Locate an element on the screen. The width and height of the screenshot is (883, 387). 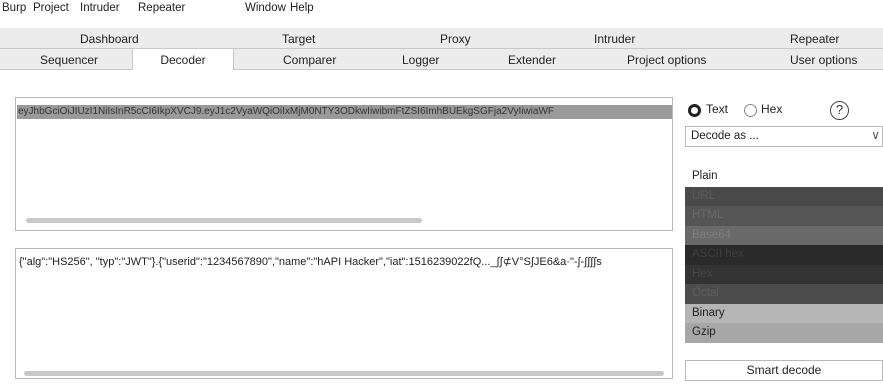
tab-proxy: Proxy is located at coordinates (455, 39).